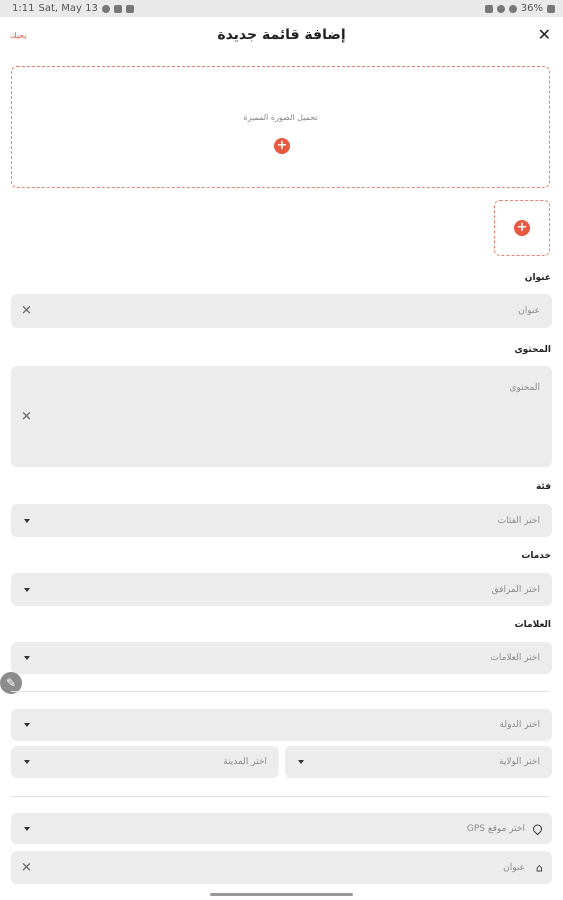 The height and width of the screenshot is (900, 563). What do you see at coordinates (26, 311) in the screenshot?
I see `clear-title-icon: ✕` at bounding box center [26, 311].